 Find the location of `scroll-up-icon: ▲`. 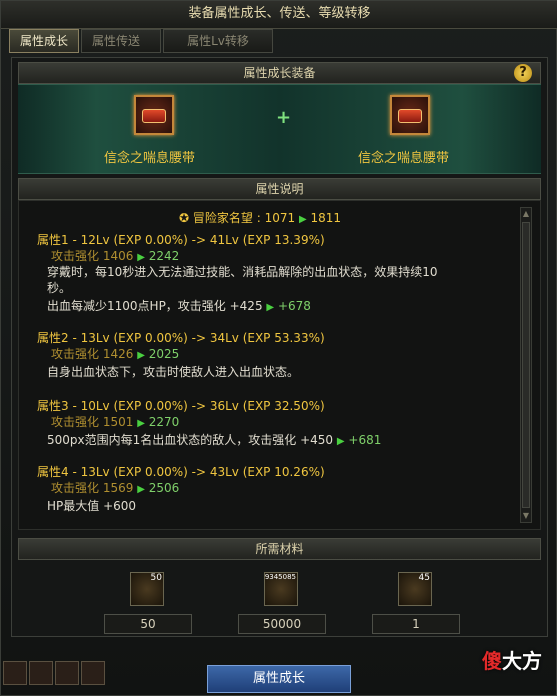

scroll-up-icon: ▲ is located at coordinates (526, 214).